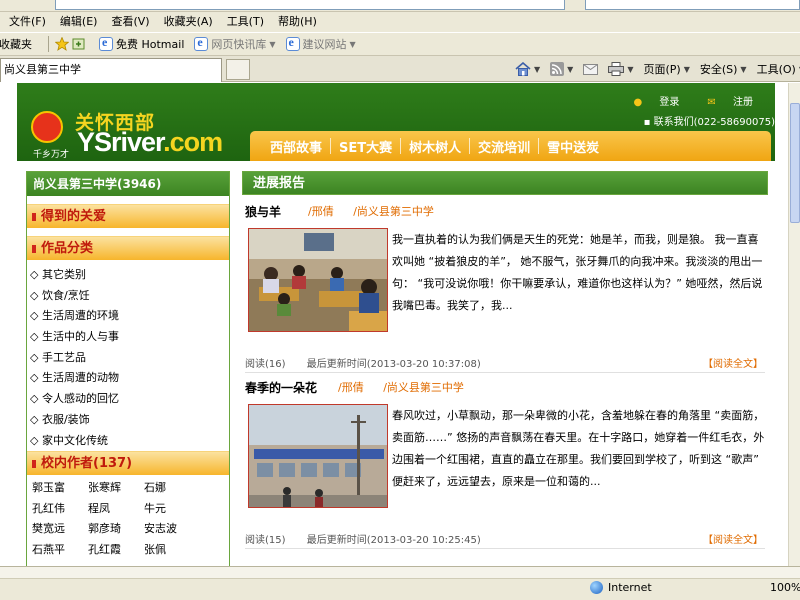 The image size is (800, 600). Describe the element at coordinates (128, 184) in the screenshot. I see `school-title: 尚义县第三中学(3946)` at that location.